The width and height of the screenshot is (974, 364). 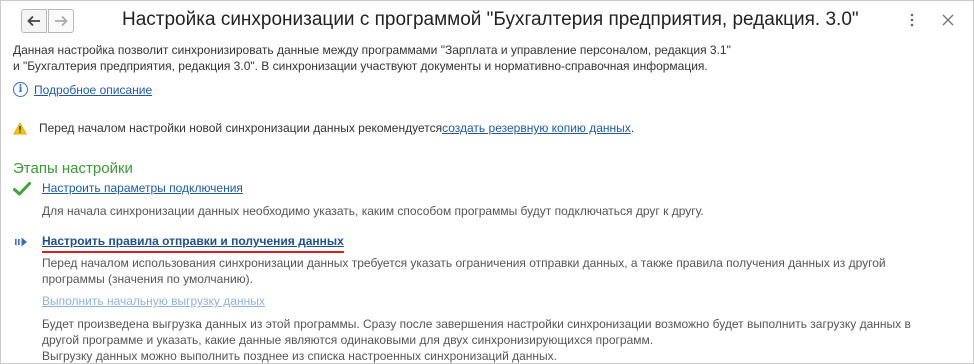 What do you see at coordinates (153, 301) in the screenshot?
I see `step-link-upload: Выполнить начальную выгрузку данных` at bounding box center [153, 301].